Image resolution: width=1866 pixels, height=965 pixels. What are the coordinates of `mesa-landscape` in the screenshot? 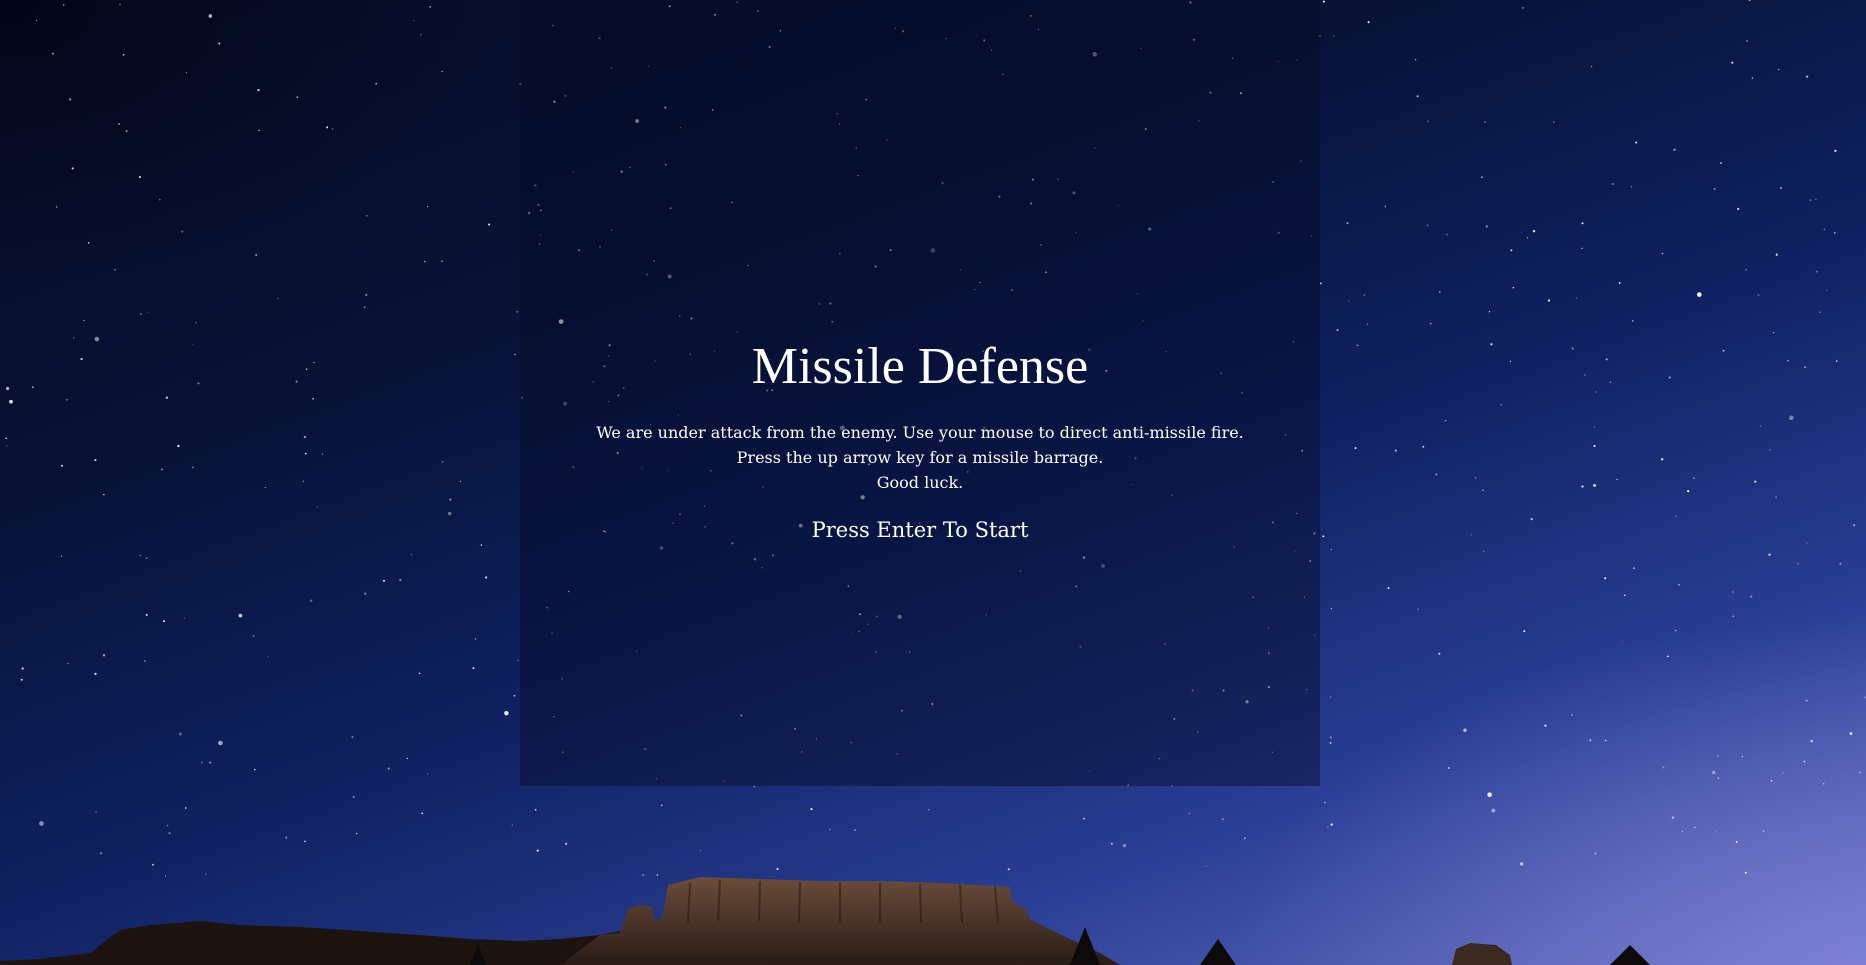 It's located at (825, 921).